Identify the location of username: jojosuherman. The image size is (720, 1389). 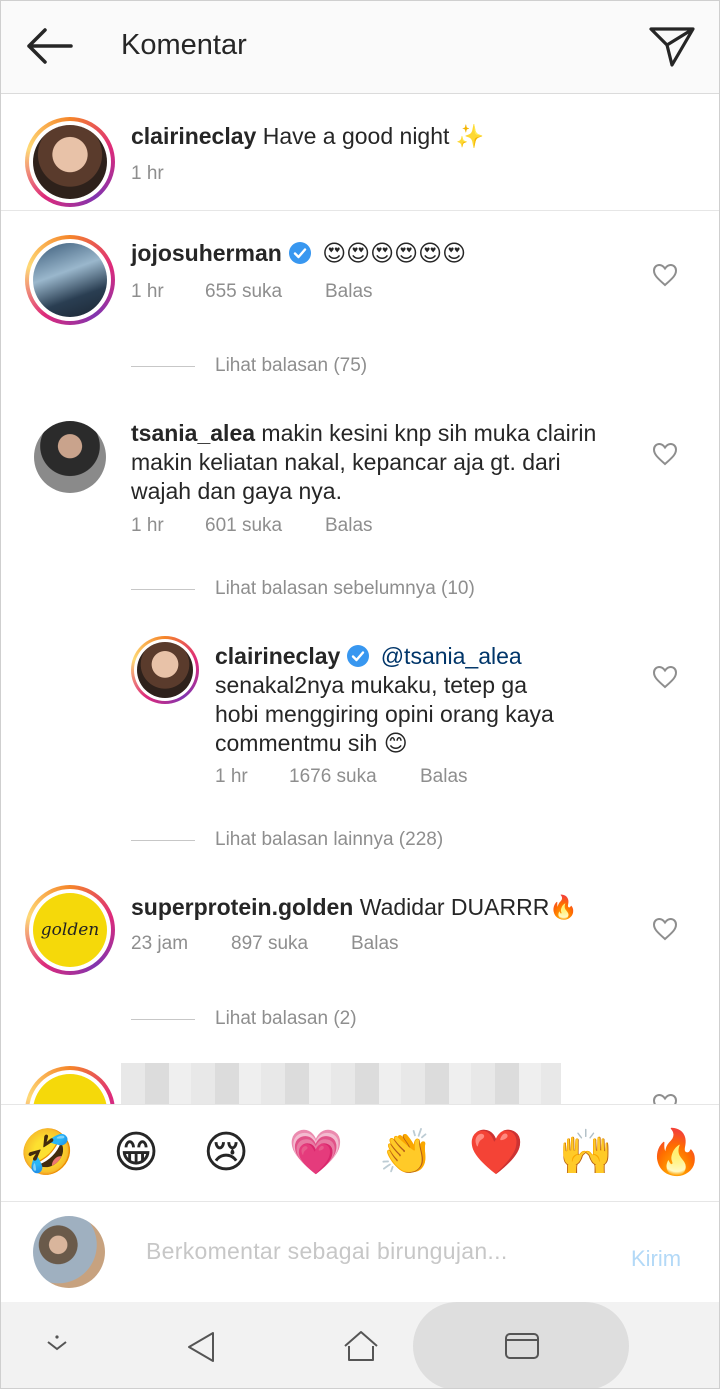
(206, 253).